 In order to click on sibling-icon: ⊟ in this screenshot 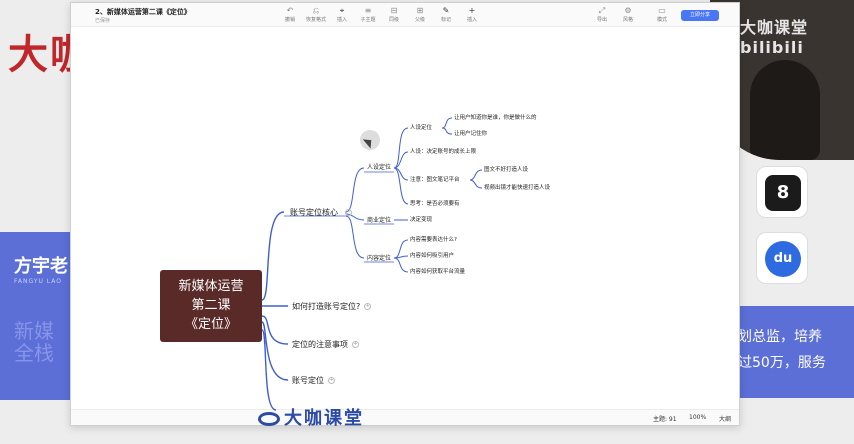, I will do `click(394, 10)`.